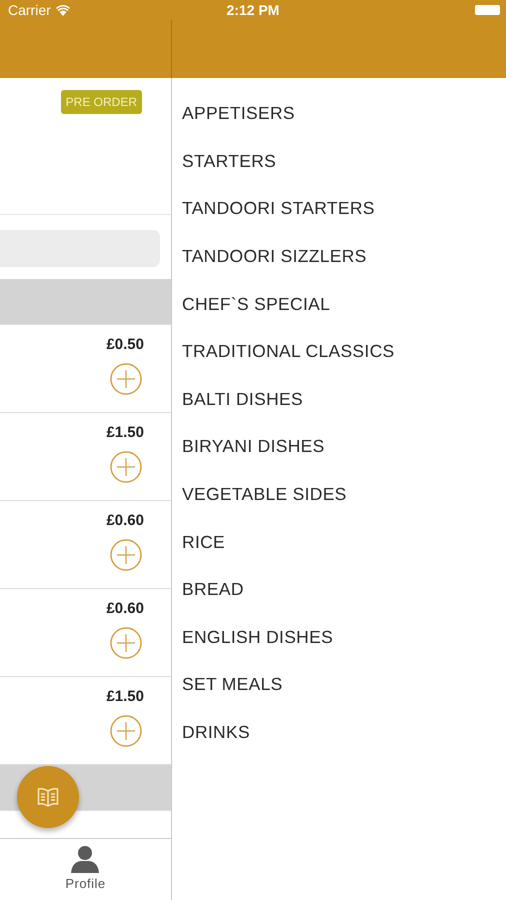 This screenshot has height=900, width=506. What do you see at coordinates (48, 797) in the screenshot?
I see `book-icon` at bounding box center [48, 797].